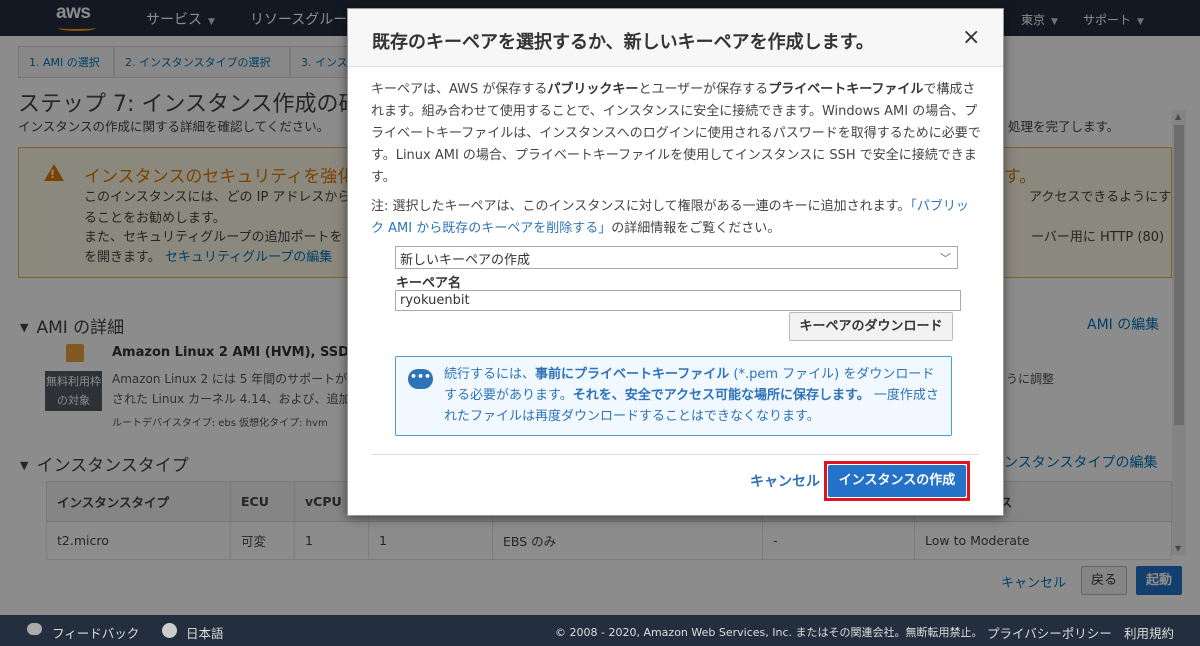 The height and width of the screenshot is (646, 1200). What do you see at coordinates (721, 395) in the screenshot?
I see `info-text-bold: それを、安全でアクセス可能な場所に保存します。` at bounding box center [721, 395].